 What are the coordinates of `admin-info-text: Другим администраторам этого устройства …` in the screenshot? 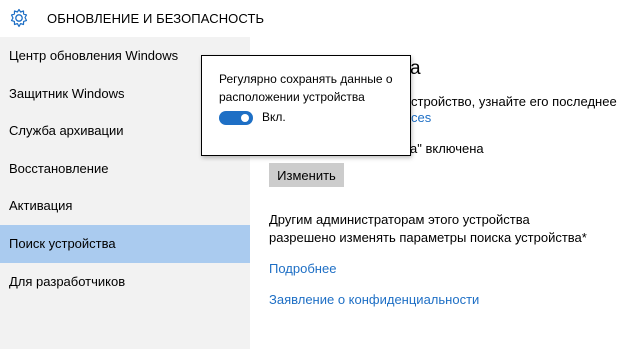 It's located at (428, 228).